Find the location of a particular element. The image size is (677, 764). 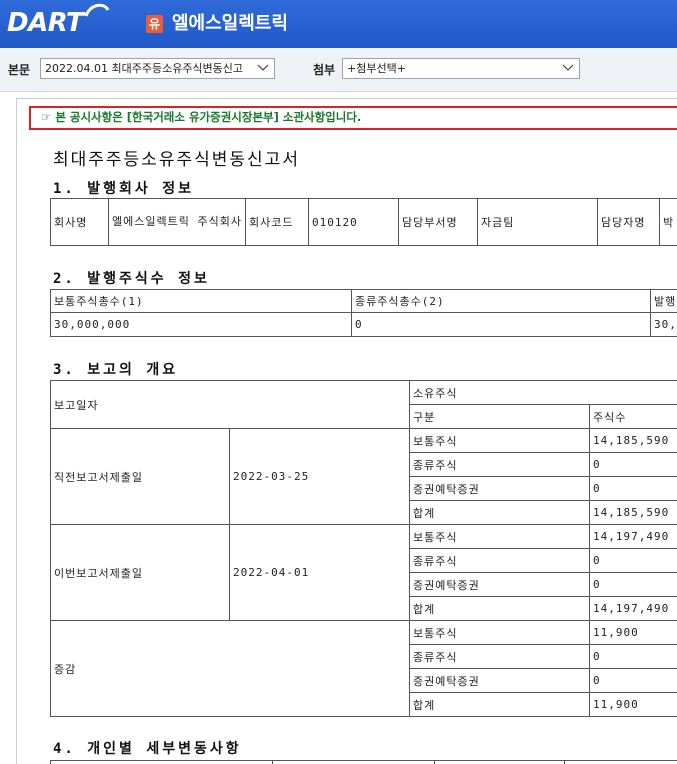

table-row: 이번보고서제출일 2022-04-01 보통주식 14,197,490 is located at coordinates (363, 572).